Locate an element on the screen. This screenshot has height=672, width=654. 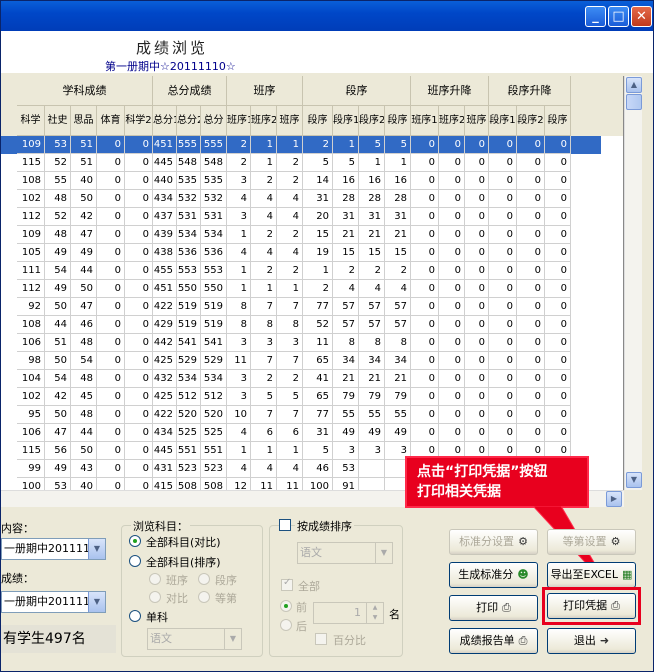
sort-checkbox is located at coordinates (285, 525).